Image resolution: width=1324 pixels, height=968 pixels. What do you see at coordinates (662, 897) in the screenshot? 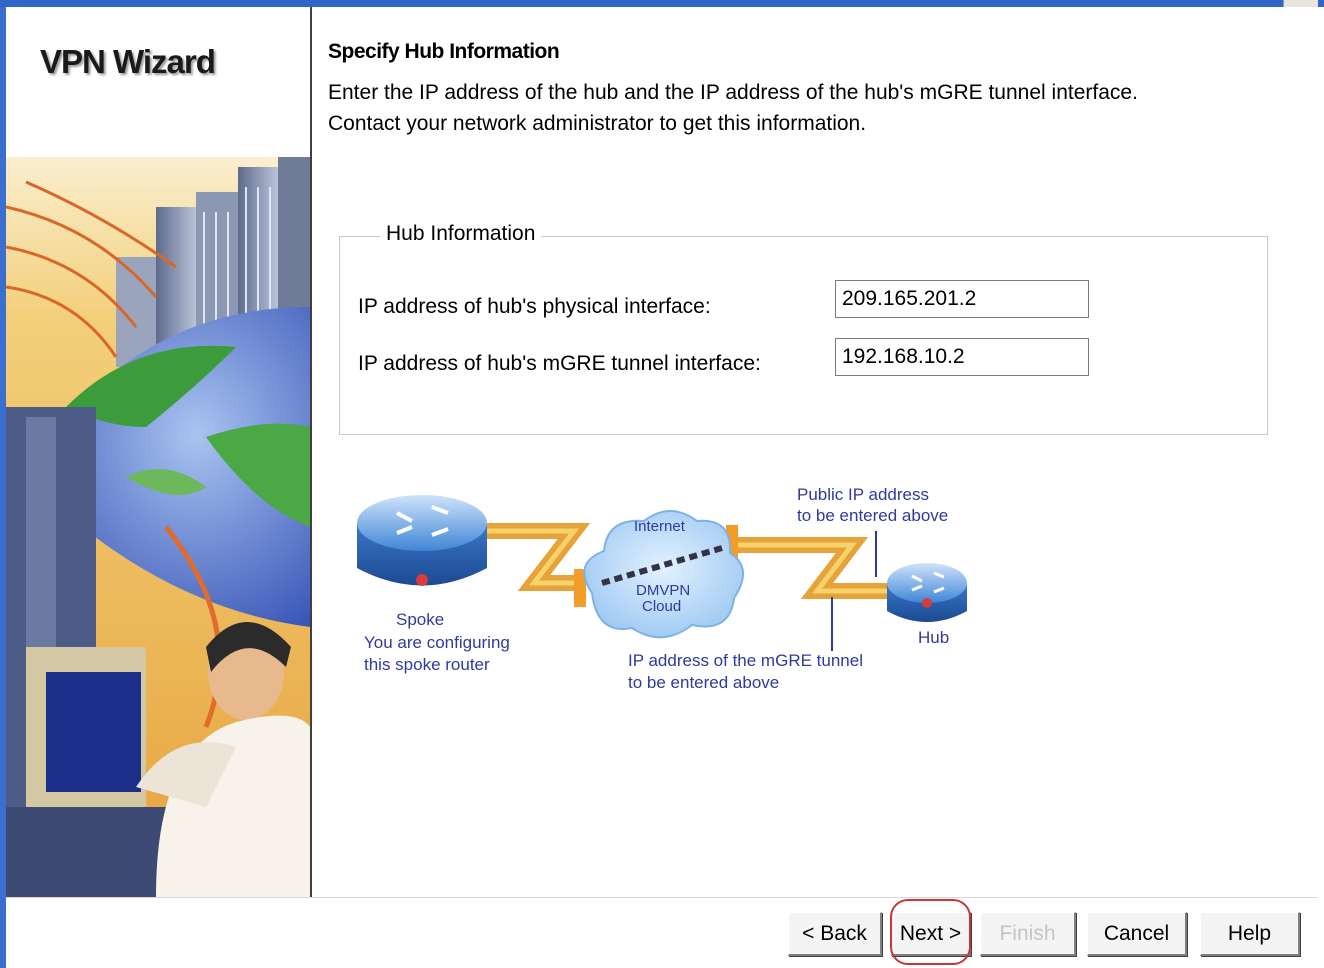
I see `button-bar-separator` at bounding box center [662, 897].